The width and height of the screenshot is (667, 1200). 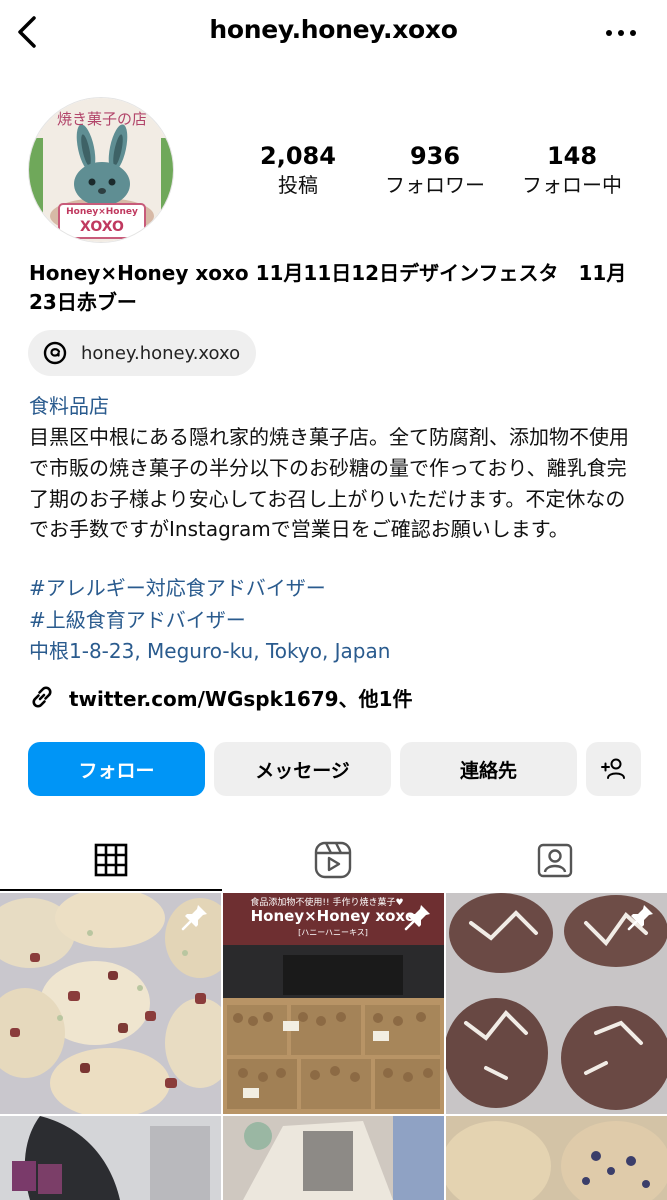 What do you see at coordinates (241, 698) in the screenshot?
I see `external-link-text: twitter.com/WGspk1679、他1件` at bounding box center [241, 698].